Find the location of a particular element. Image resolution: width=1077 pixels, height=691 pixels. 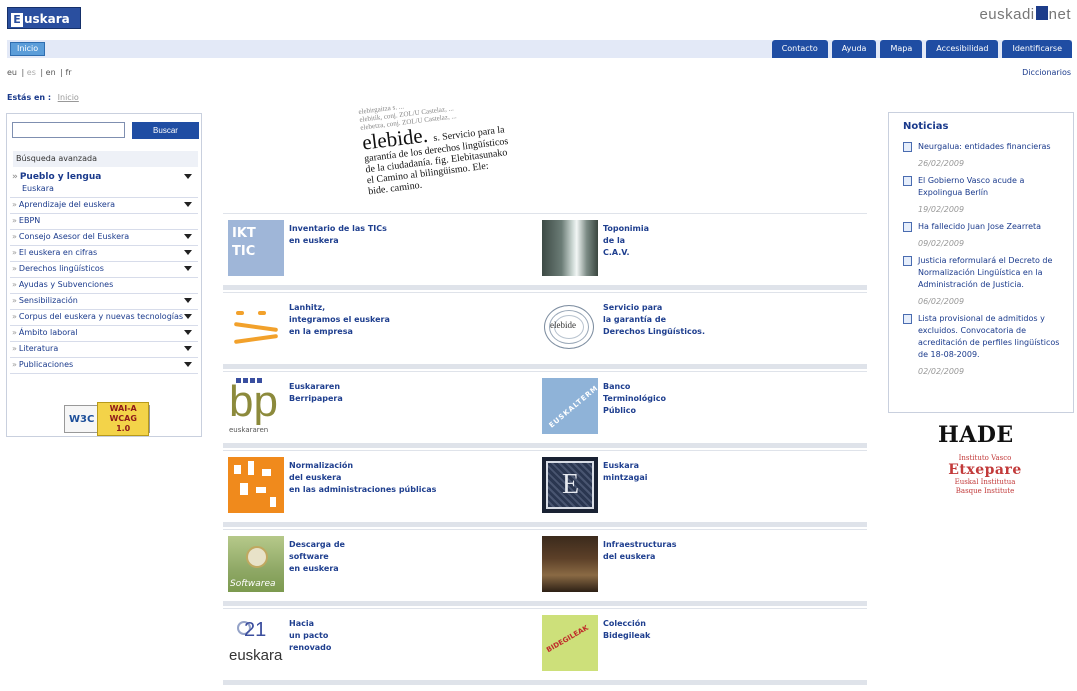

tile-link: Banco Terminológico Público is located at coordinates (703, 399).